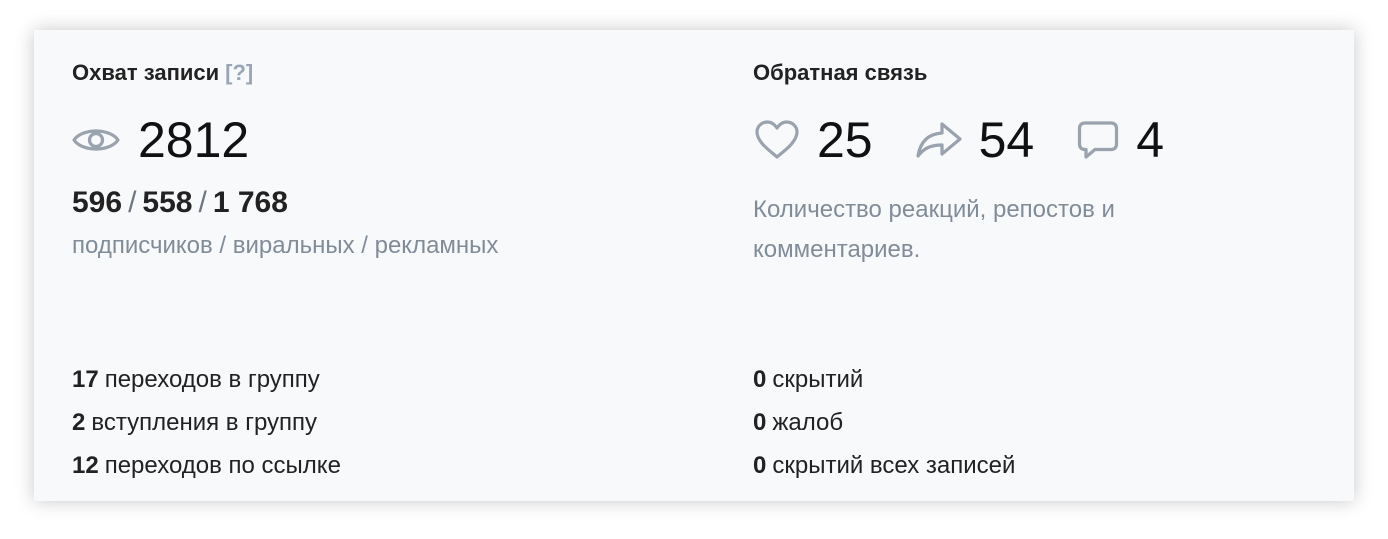  Describe the element at coordinates (79, 422) in the screenshot. I see `stat-value: 2` at that location.